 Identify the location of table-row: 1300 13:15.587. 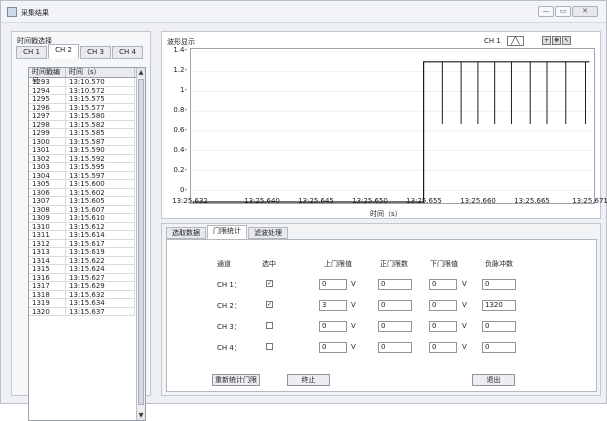
(82, 141).